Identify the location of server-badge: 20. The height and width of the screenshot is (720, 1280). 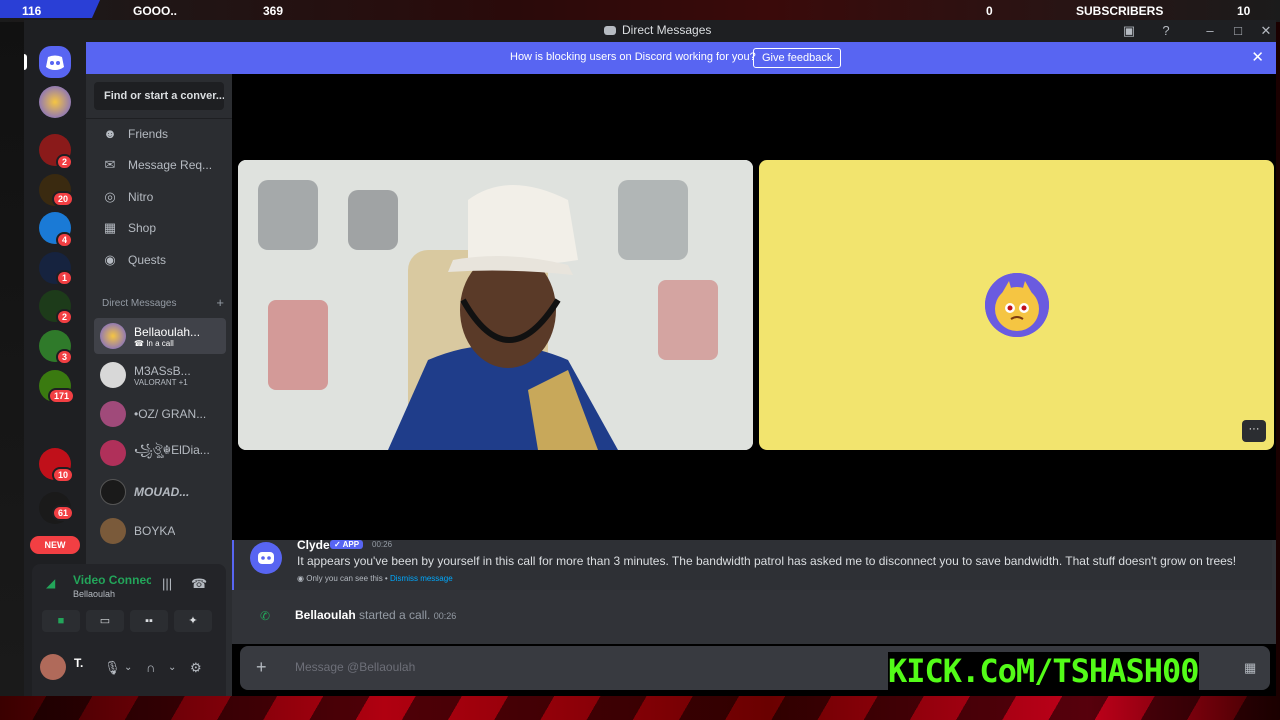
(63, 199).